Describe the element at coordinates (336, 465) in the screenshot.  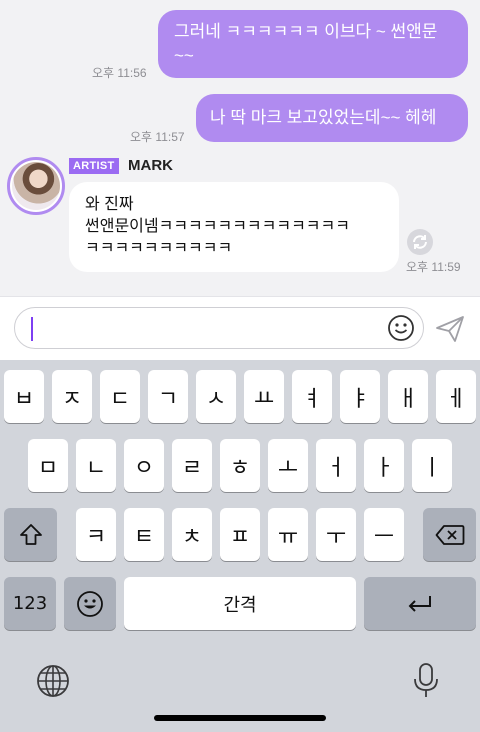
I see `key: ㅓ` at that location.